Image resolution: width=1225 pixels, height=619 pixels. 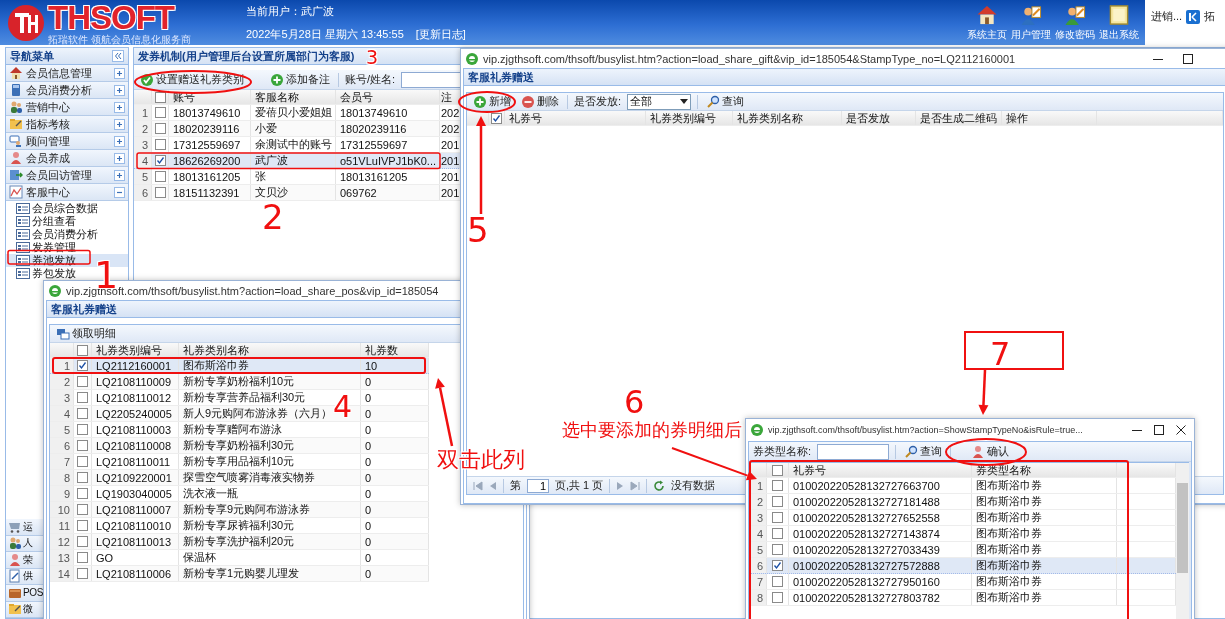 I want to click on first-page-icon, so click(x=478, y=485).